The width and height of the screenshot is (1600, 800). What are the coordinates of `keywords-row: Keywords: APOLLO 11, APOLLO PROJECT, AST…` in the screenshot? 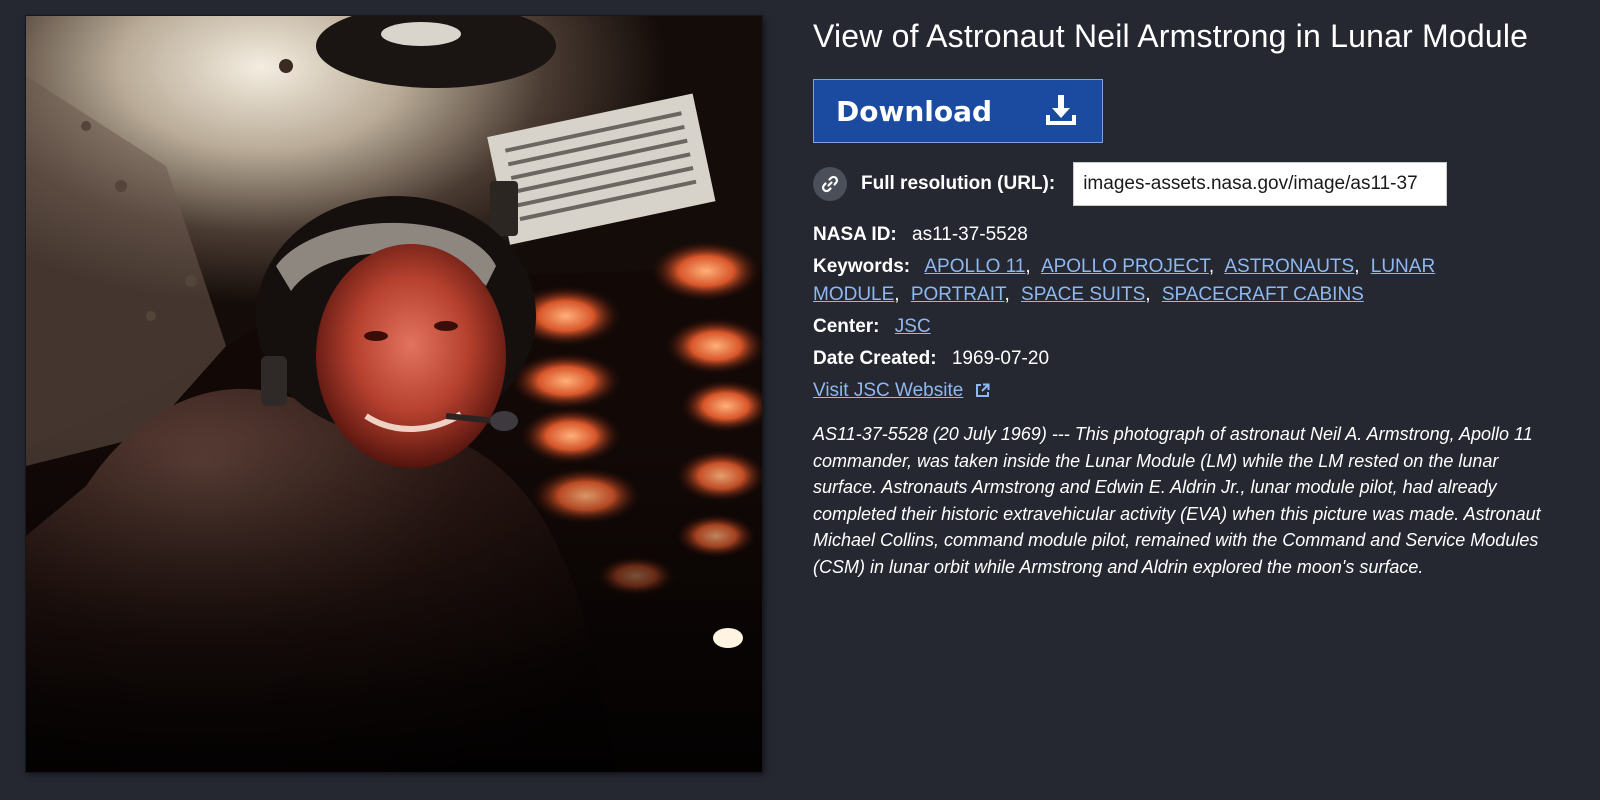 It's located at (1153, 281).